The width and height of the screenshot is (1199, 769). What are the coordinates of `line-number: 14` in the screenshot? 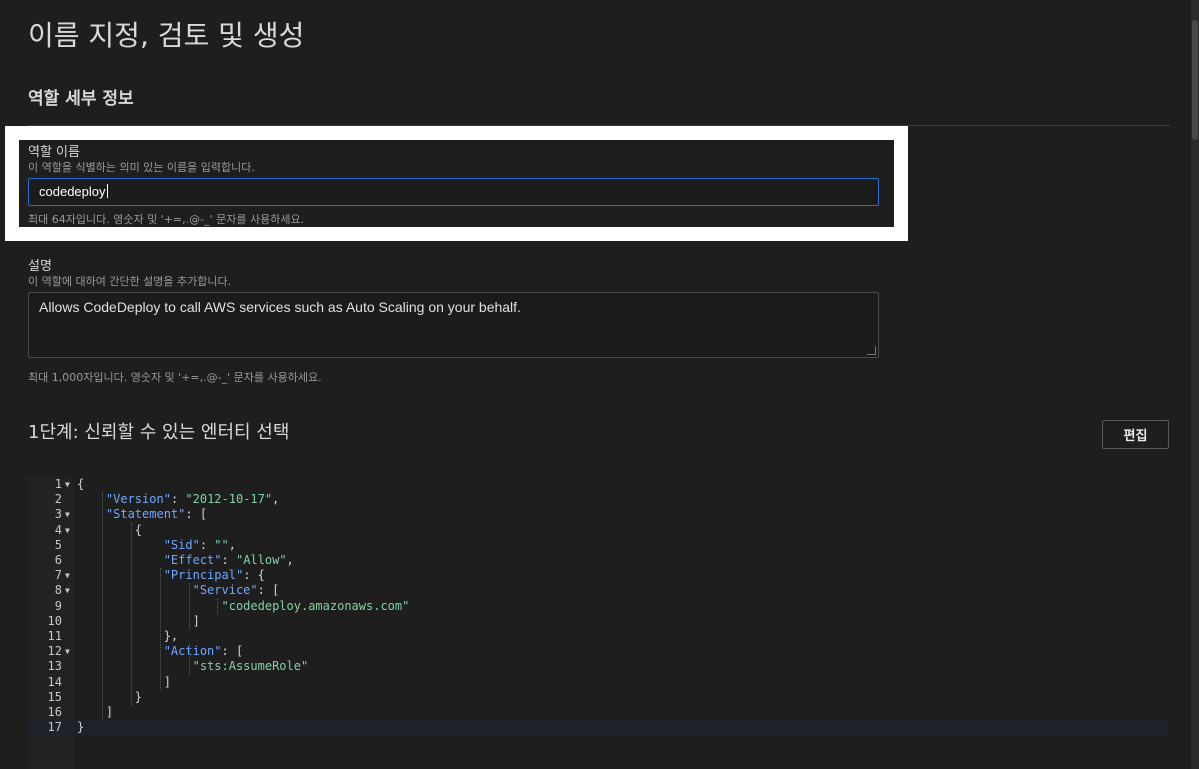 It's located at (54, 681).